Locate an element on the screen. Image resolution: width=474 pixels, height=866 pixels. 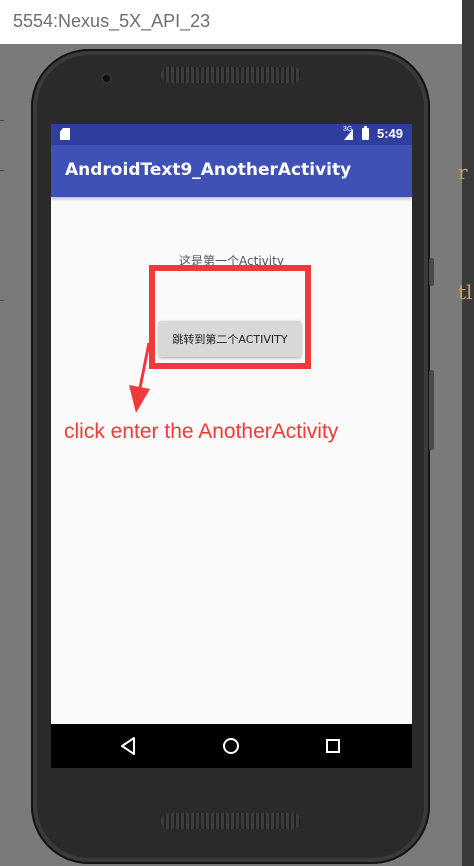
app-title: AndroidText9_AnotherActivity is located at coordinates (208, 170).